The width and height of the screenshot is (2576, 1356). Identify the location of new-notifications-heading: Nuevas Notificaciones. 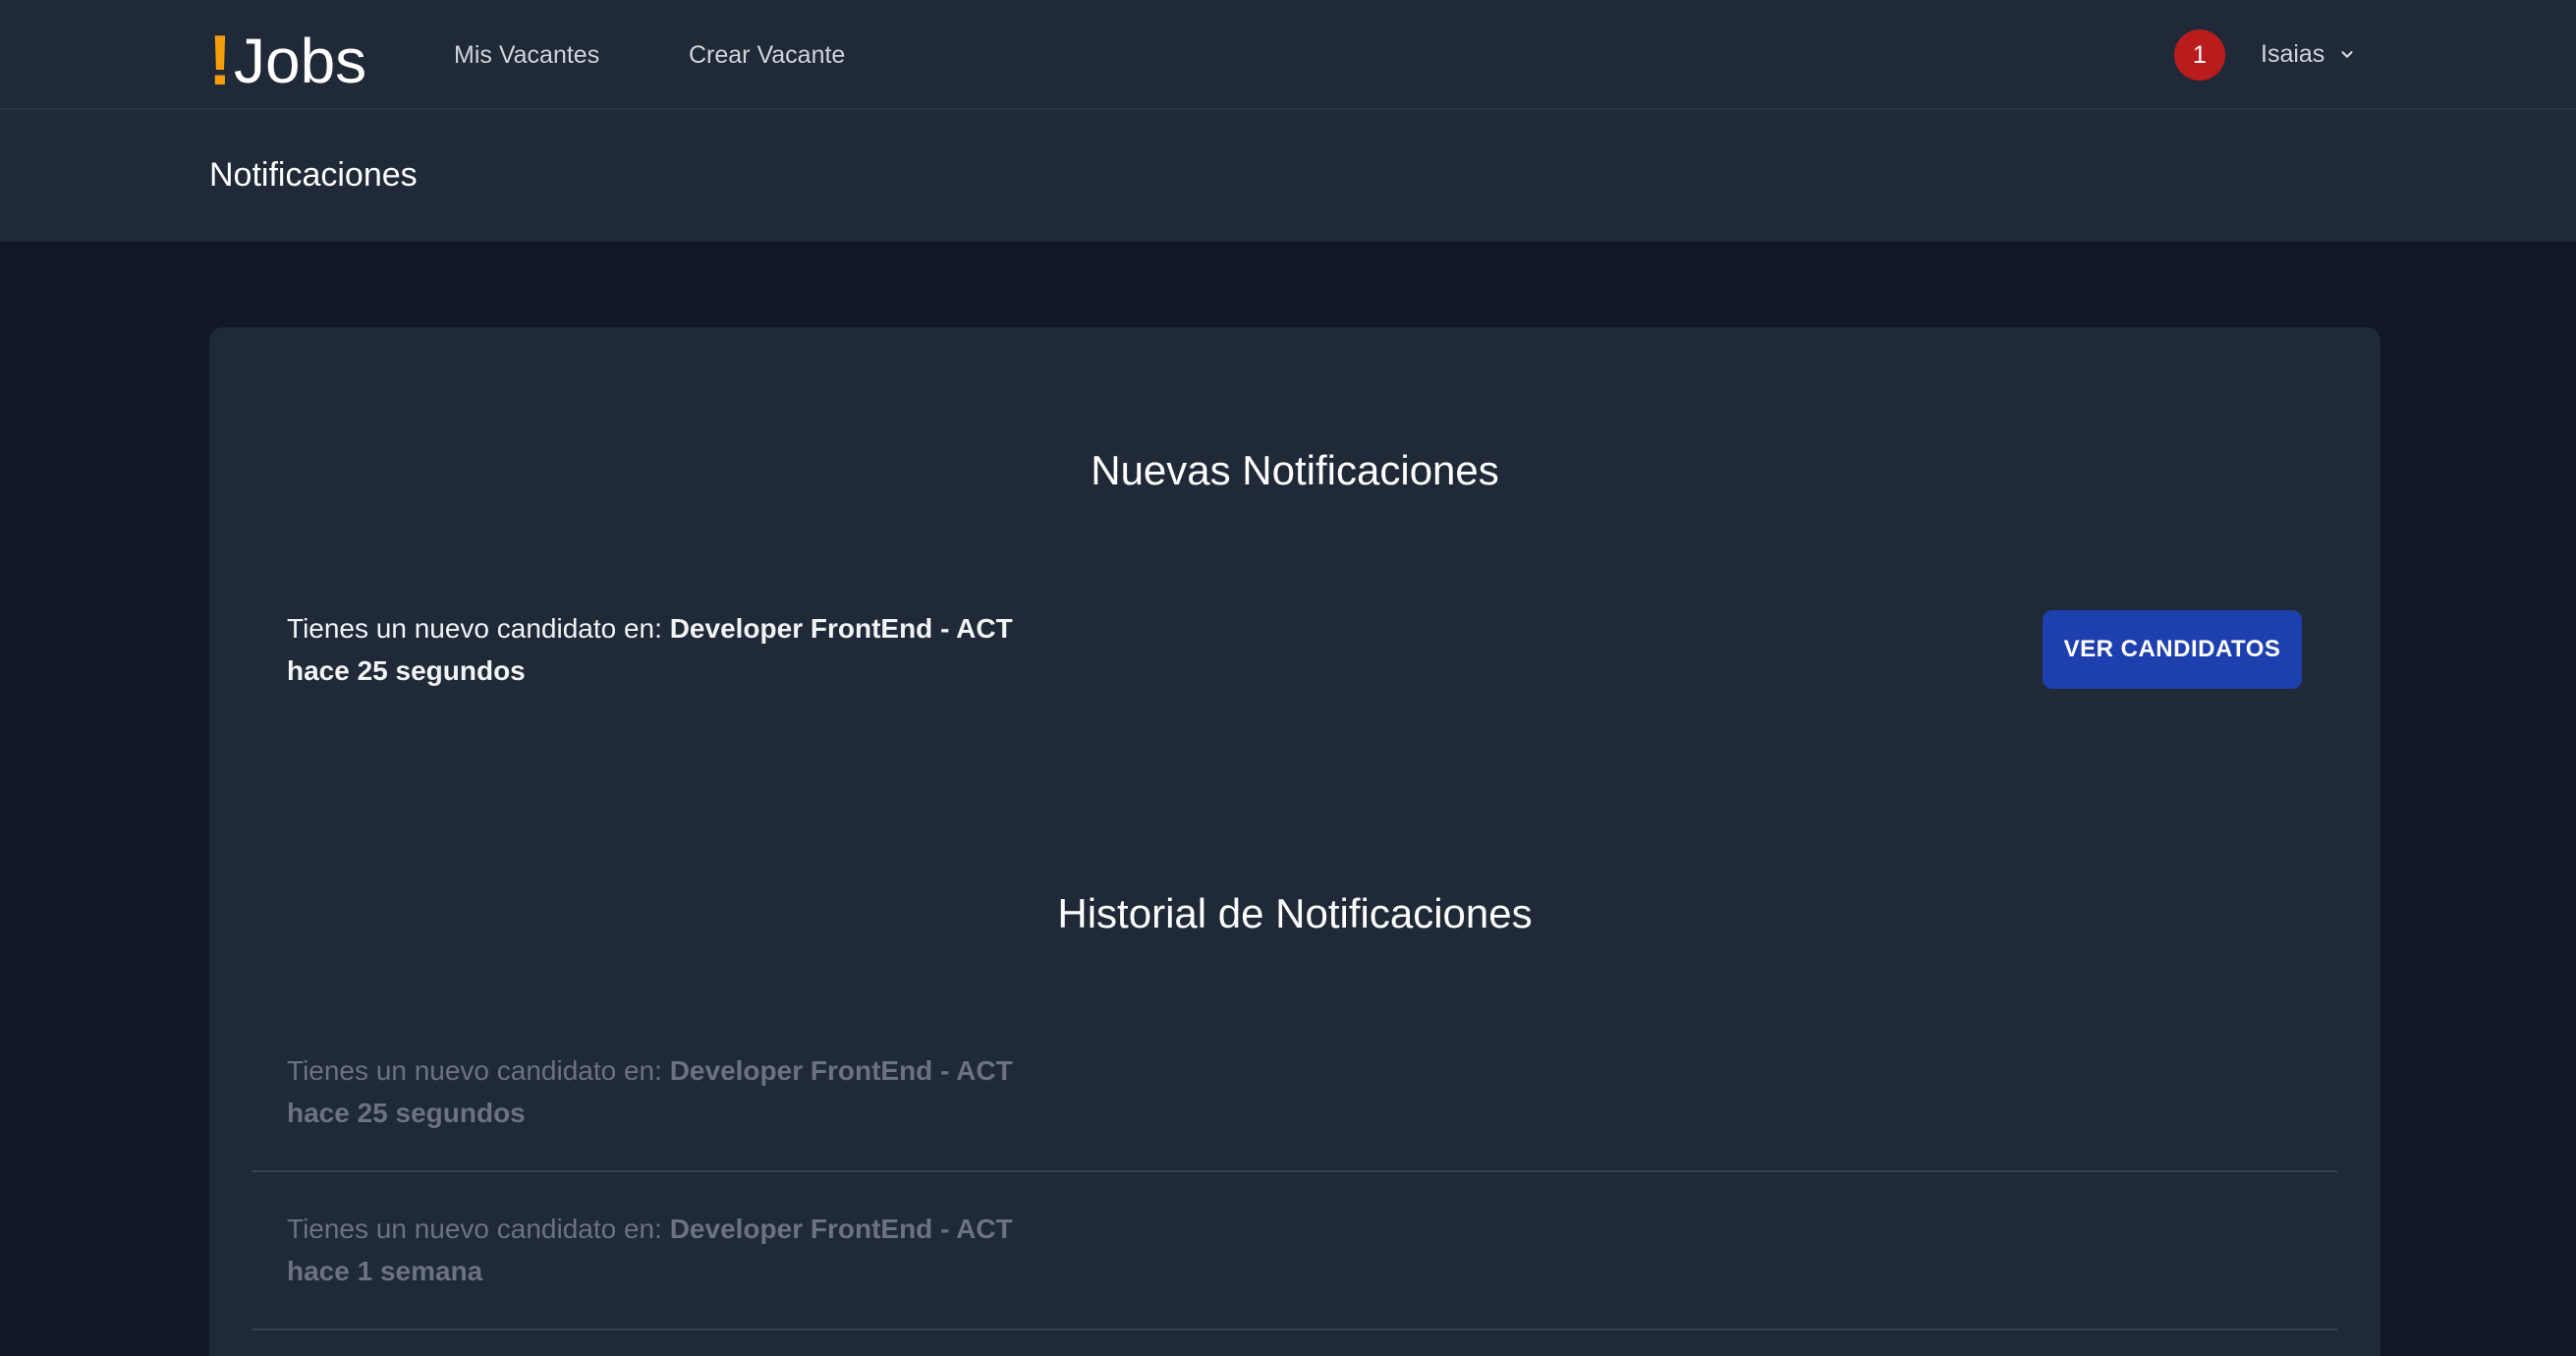
(1295, 470).